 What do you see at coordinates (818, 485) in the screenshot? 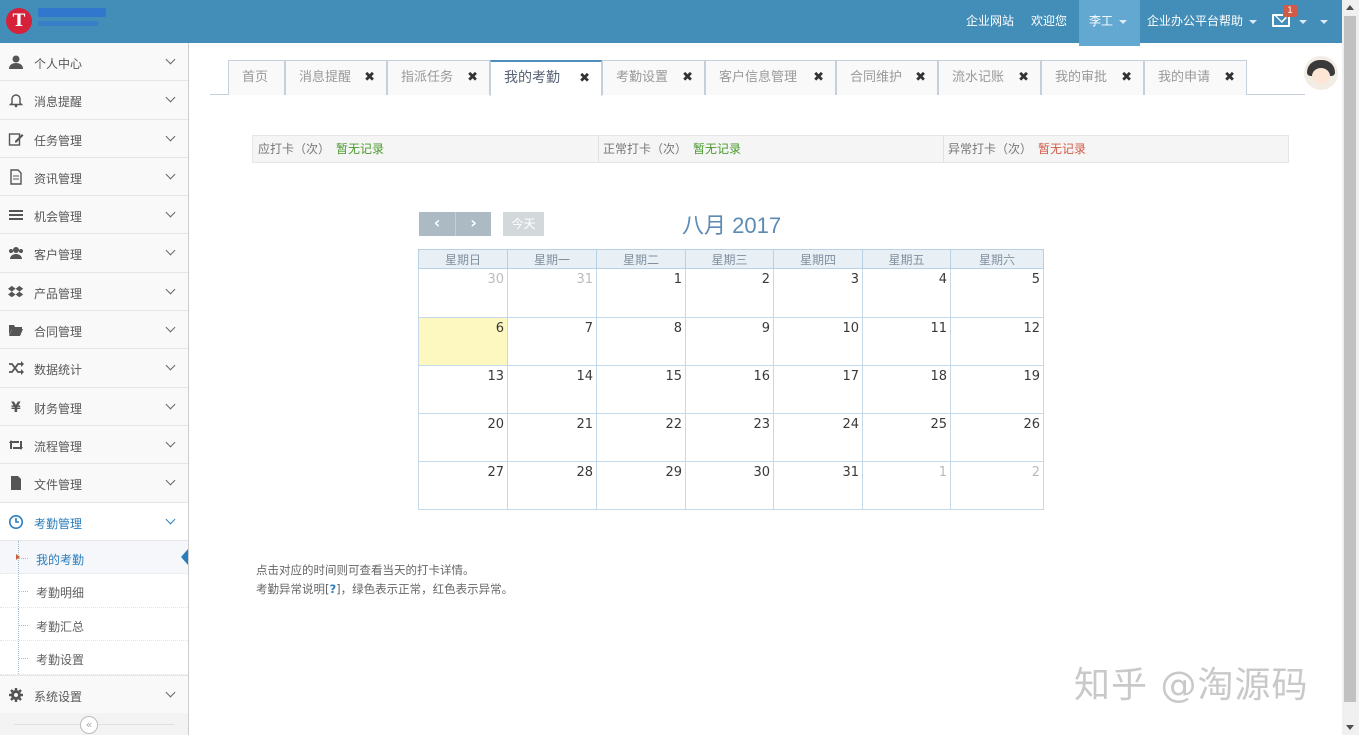
I see `calendar-day: 31` at bounding box center [818, 485].